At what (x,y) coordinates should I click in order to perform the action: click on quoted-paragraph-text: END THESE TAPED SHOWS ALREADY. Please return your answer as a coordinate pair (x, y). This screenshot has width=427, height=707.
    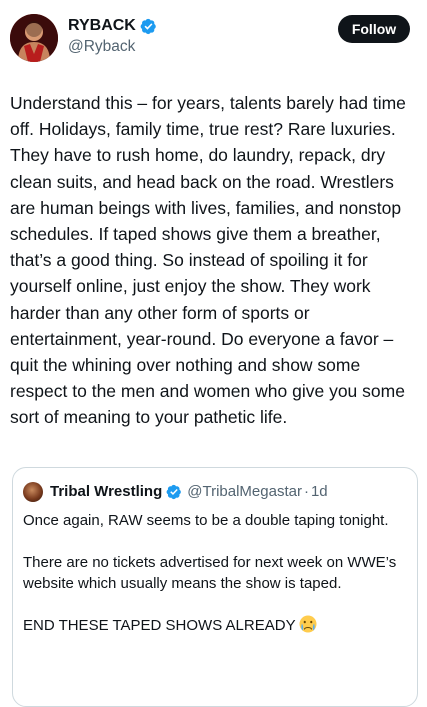
    Looking at the image, I should click on (159, 625).